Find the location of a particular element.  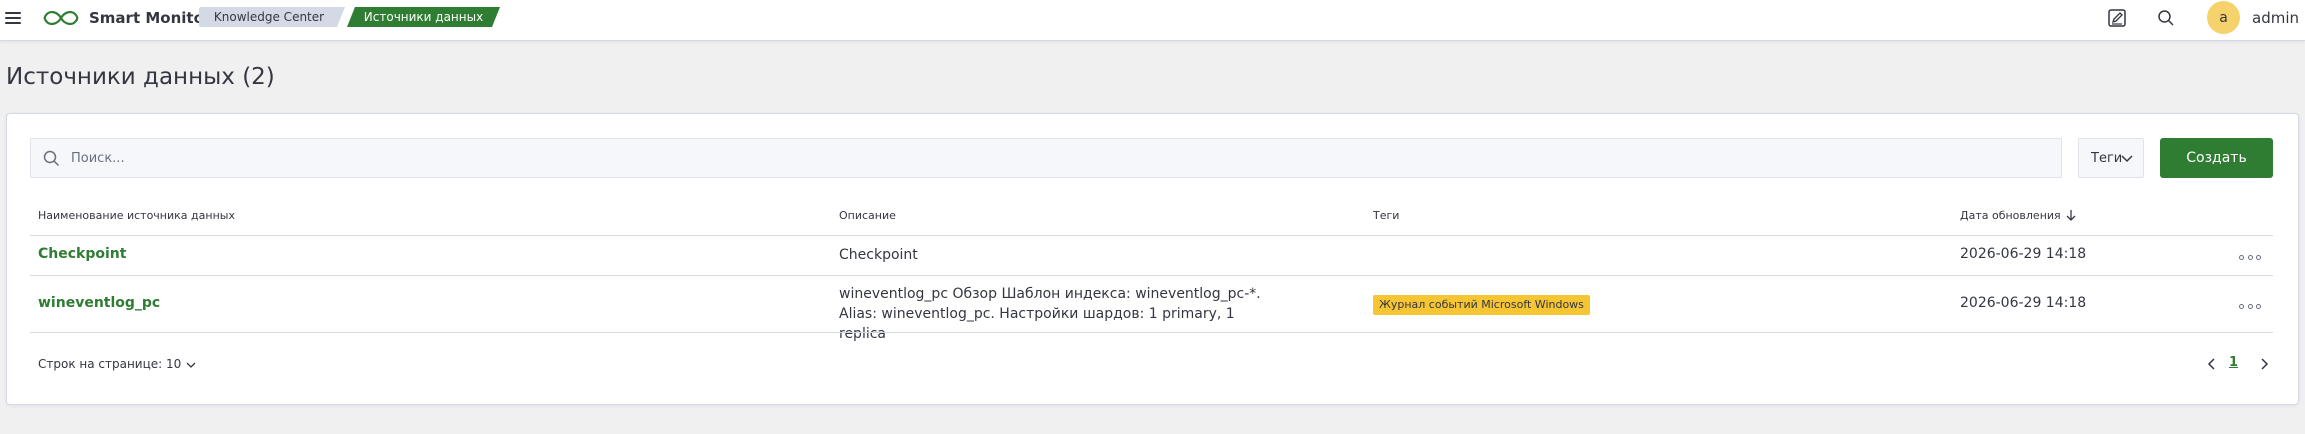

tags-filter-dropdown: Теги is located at coordinates (2111, 158).